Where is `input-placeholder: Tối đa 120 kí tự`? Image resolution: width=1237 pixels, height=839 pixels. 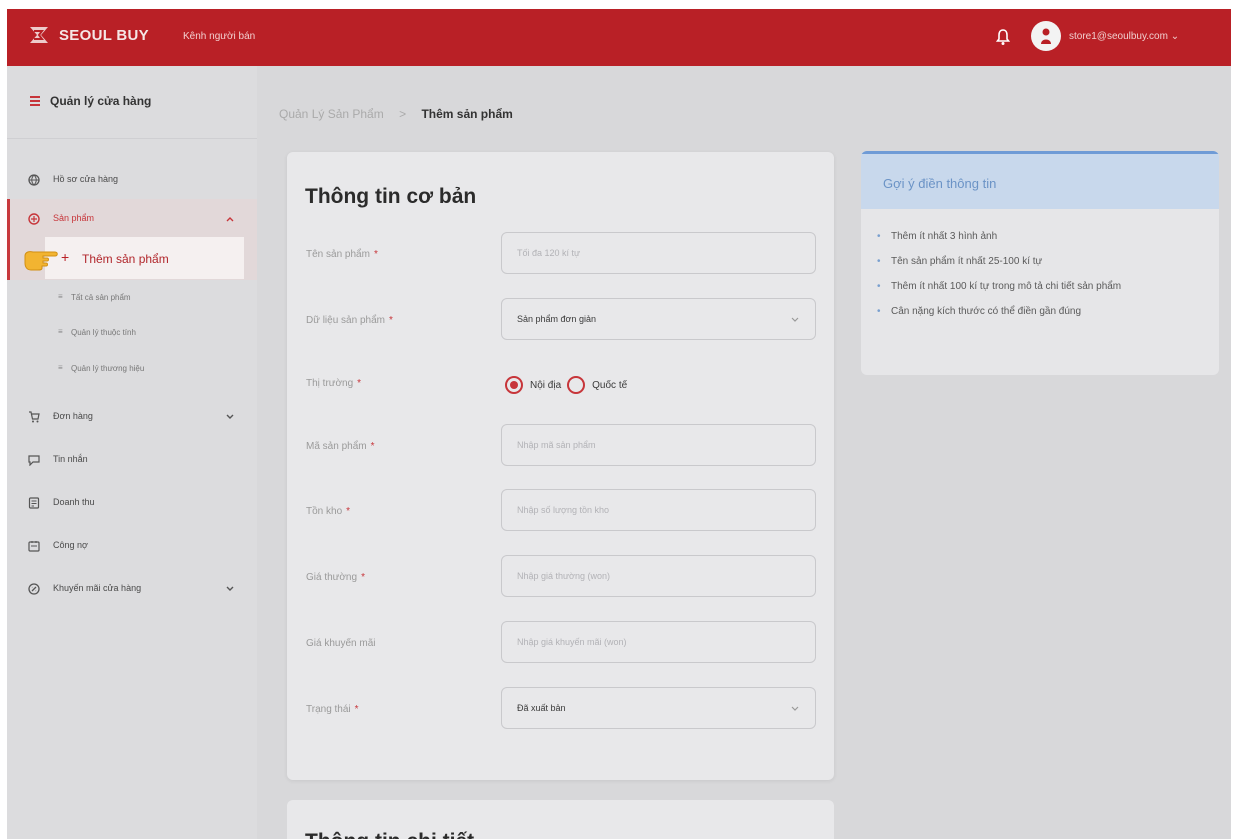 input-placeholder: Tối đa 120 kí tự is located at coordinates (549, 253).